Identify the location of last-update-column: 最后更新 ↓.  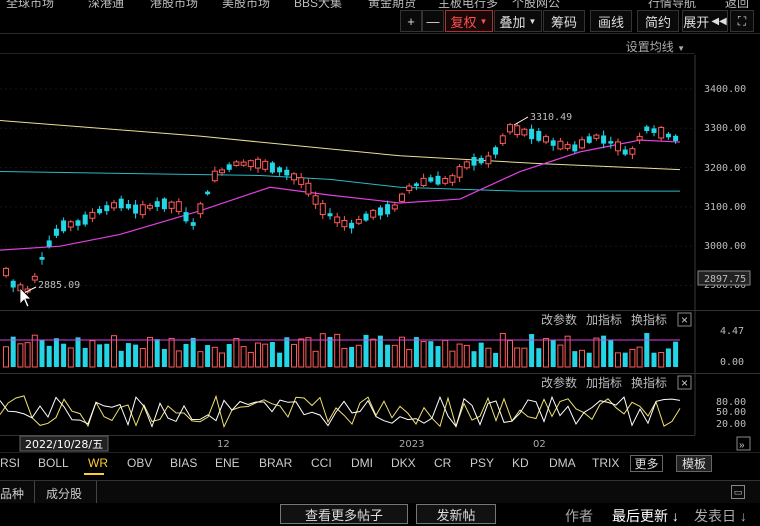
(645, 516).